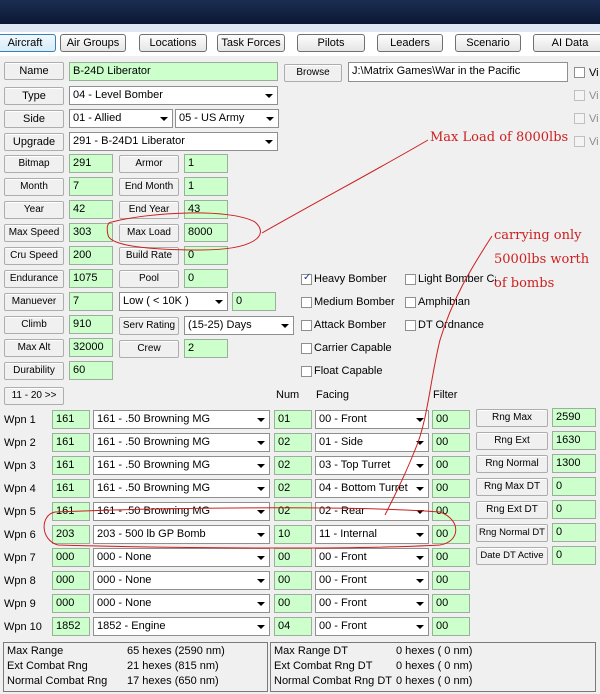 This screenshot has width=600, height=694. I want to click on carry-annotation-line-3: of bombs, so click(524, 283).